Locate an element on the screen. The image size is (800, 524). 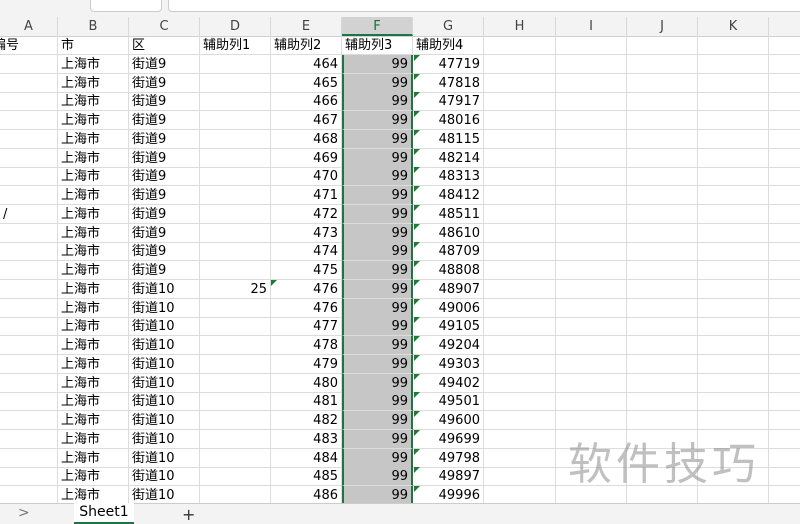
cell-I15 is located at coordinates (591, 308).